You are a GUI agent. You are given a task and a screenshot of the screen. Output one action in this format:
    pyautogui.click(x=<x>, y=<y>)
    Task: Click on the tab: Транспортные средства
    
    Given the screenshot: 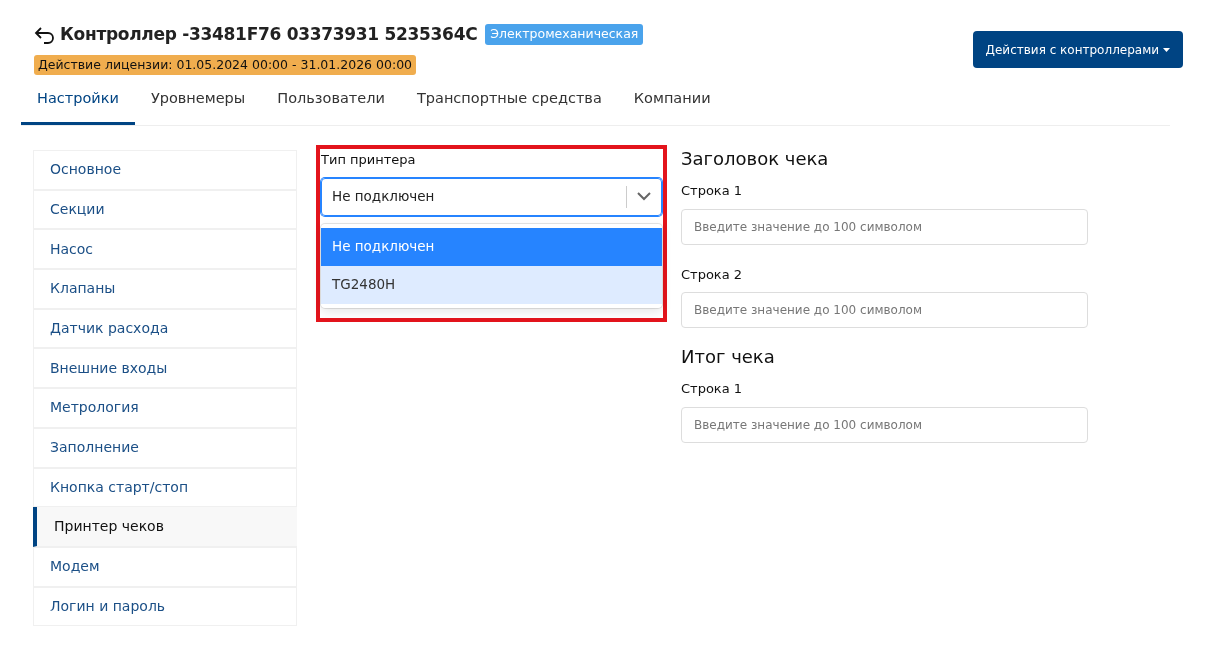 What is the action you would take?
    pyautogui.click(x=509, y=105)
    